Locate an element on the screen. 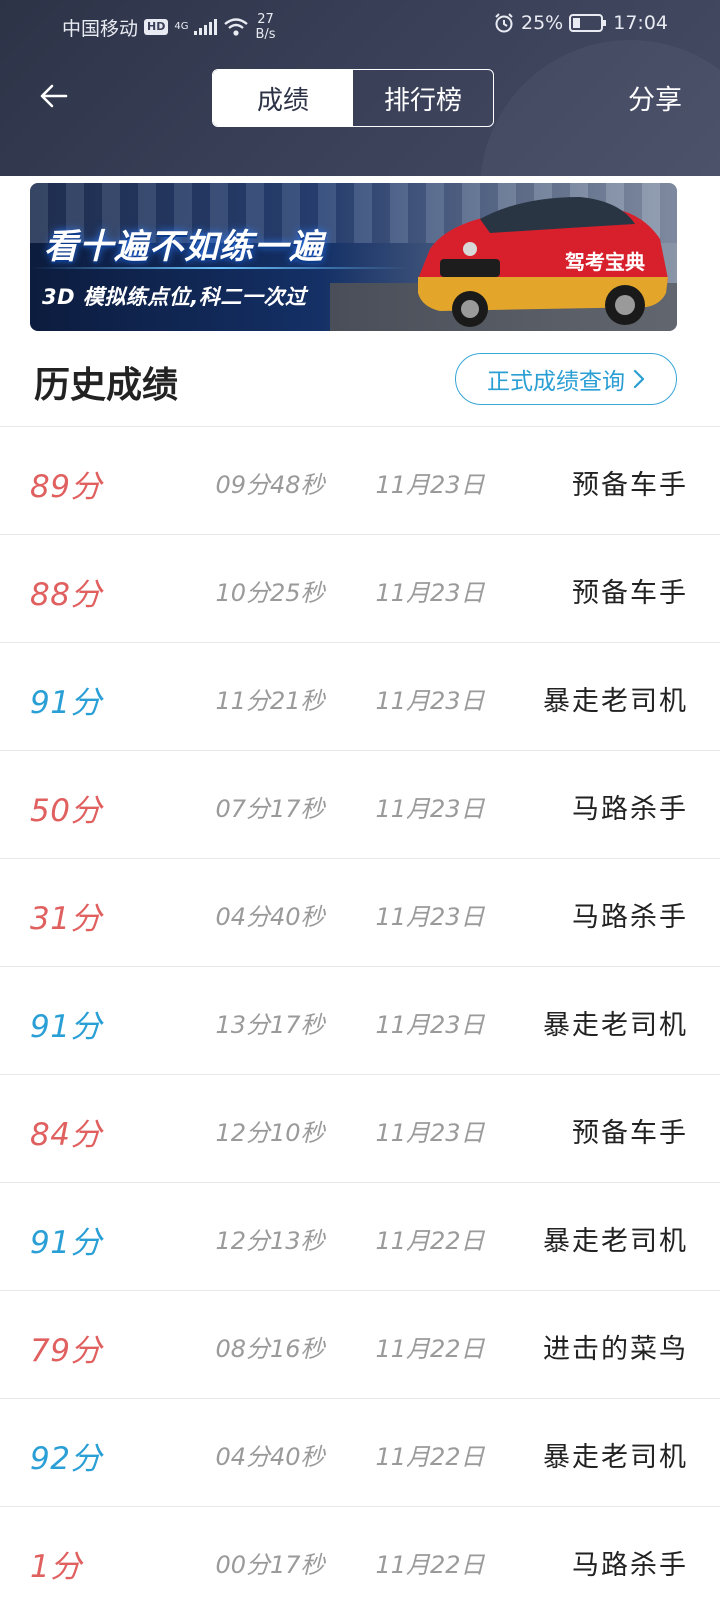 The height and width of the screenshot is (1614, 720). tab-scores: 成绩 is located at coordinates (283, 98).